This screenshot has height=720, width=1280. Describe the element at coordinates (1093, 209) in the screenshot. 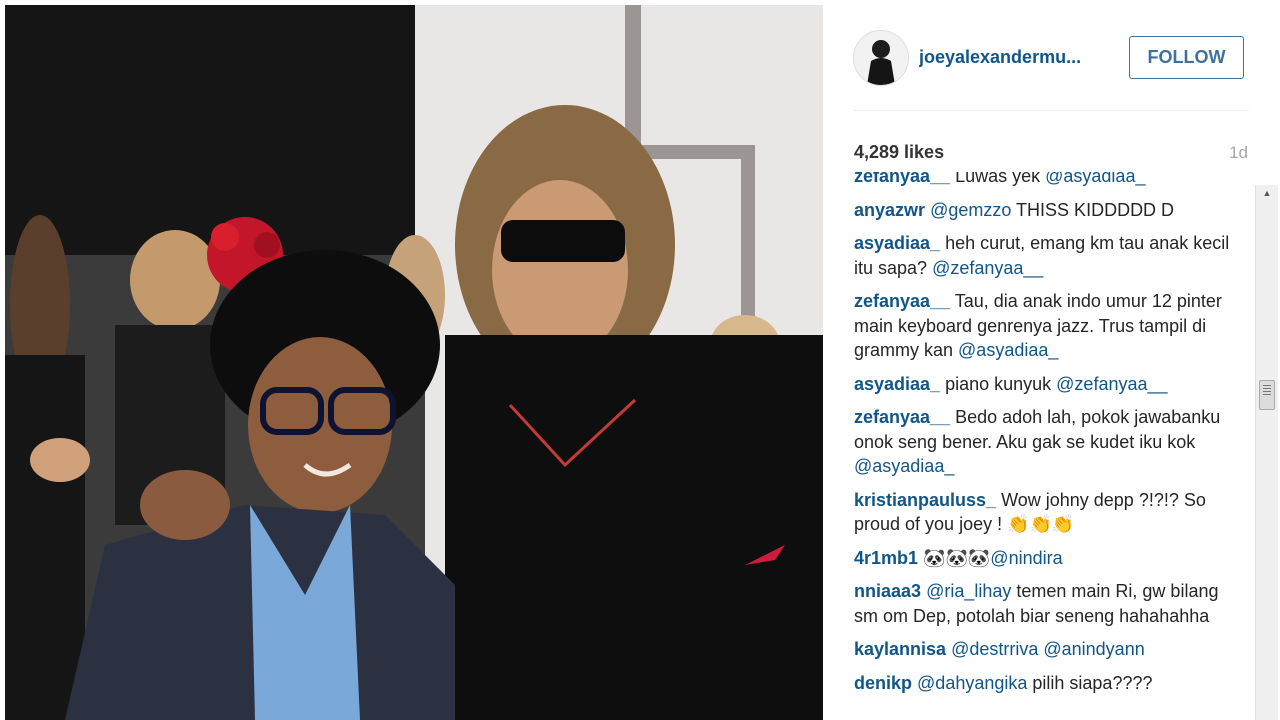

I see `comment-text-tail: THISS KIDDDDD D` at that location.